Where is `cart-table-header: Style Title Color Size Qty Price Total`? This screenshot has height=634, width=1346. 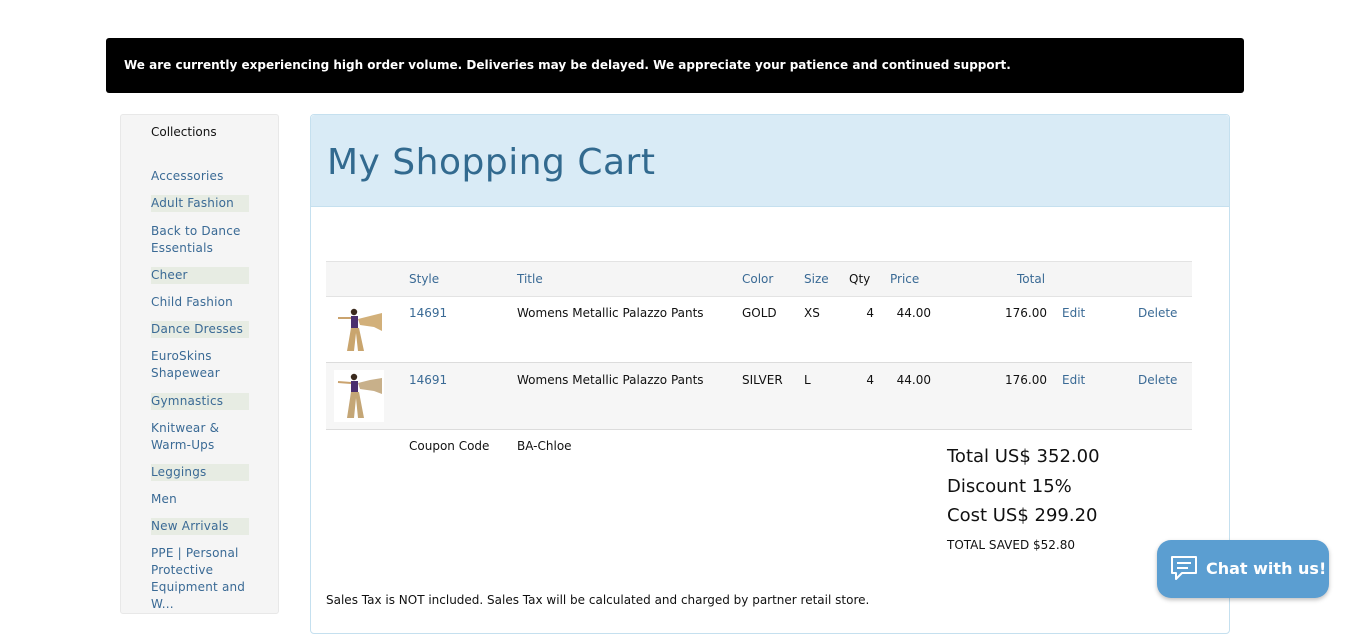 cart-table-header: Style Title Color Size Qty Price Total is located at coordinates (759, 279).